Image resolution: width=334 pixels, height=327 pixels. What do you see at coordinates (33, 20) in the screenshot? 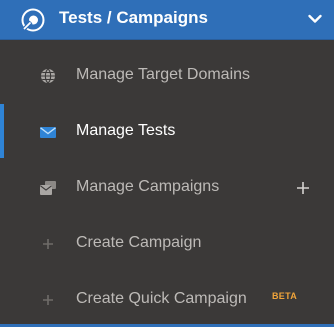
I see `target-shield-icon` at bounding box center [33, 20].